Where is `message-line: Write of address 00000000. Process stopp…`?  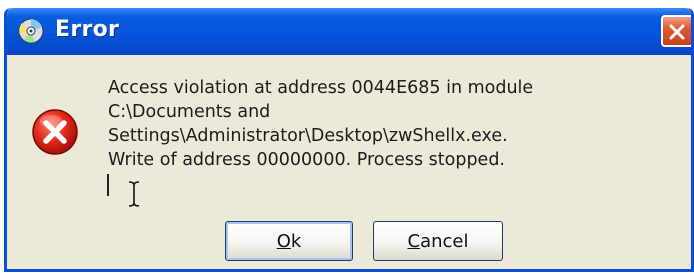 message-line: Write of address 00000000. Process stopp… is located at coordinates (306, 160).